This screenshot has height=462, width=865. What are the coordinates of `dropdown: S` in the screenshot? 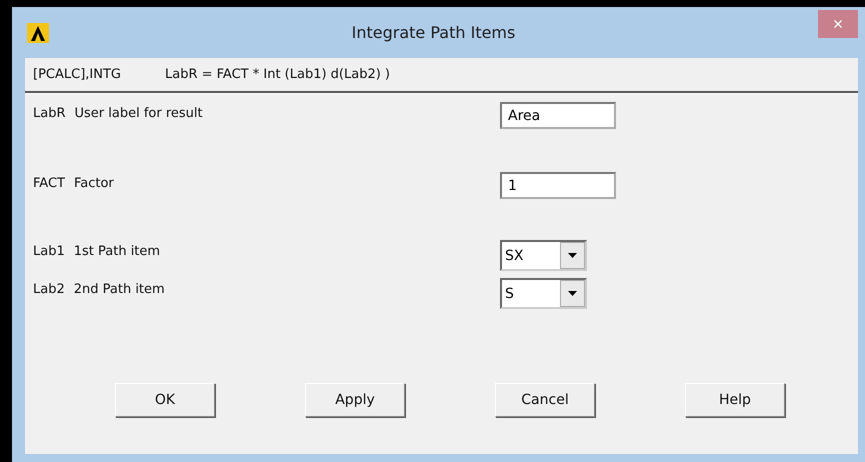 It's located at (543, 293).